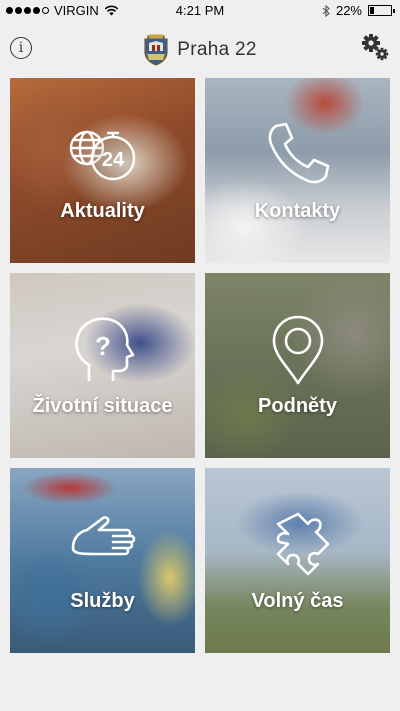  I want to click on coat-of-arms-icon, so click(156, 50).